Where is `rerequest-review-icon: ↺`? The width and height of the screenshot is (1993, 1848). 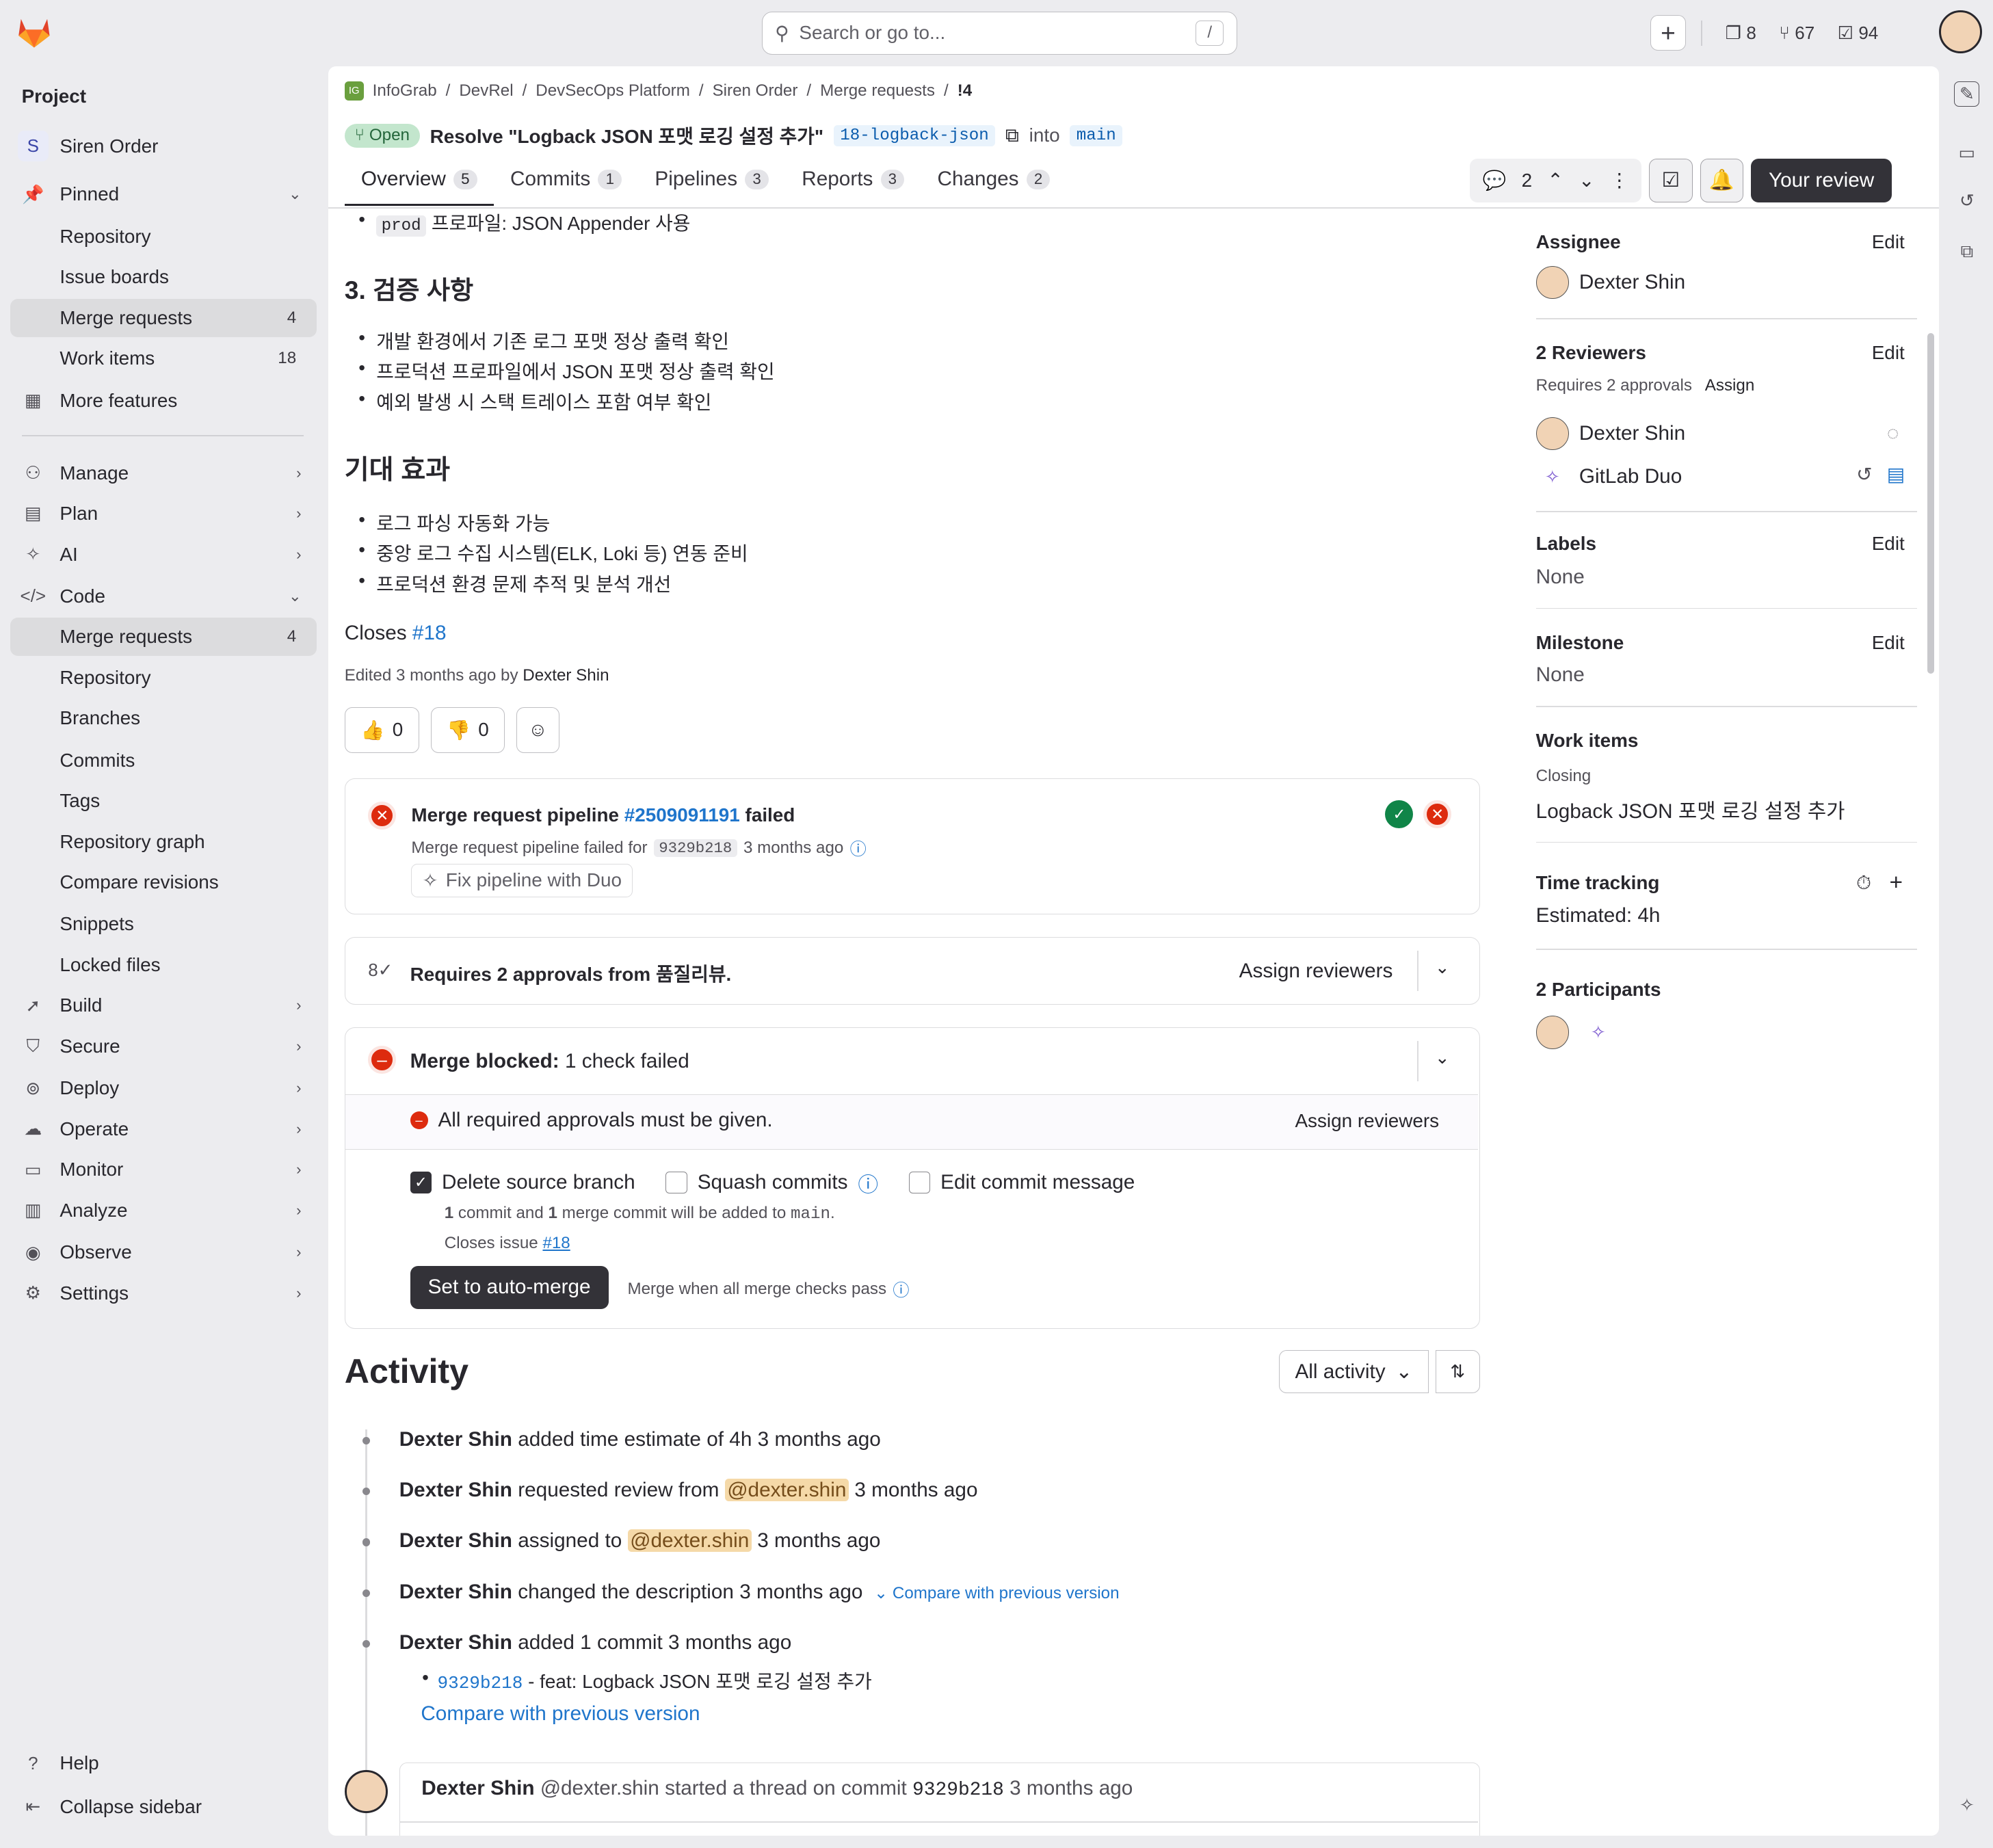
rerequest-review-icon: ↺ is located at coordinates (1864, 474).